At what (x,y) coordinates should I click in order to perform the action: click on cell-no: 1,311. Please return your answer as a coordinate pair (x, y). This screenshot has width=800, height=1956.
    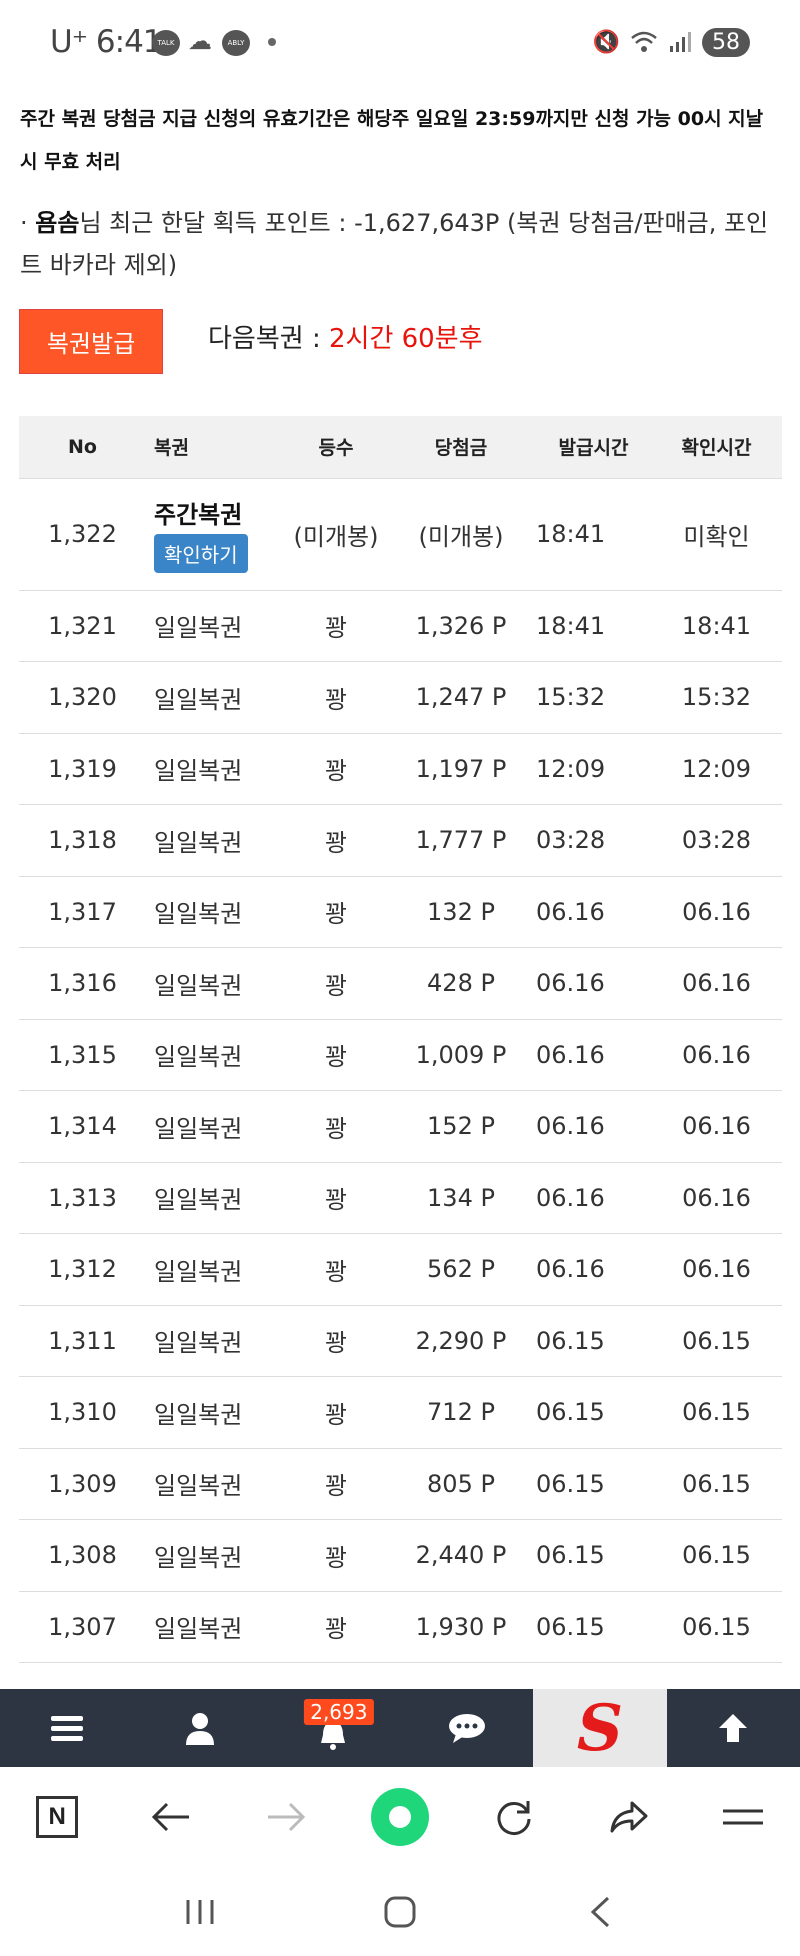
    Looking at the image, I should click on (82, 1341).